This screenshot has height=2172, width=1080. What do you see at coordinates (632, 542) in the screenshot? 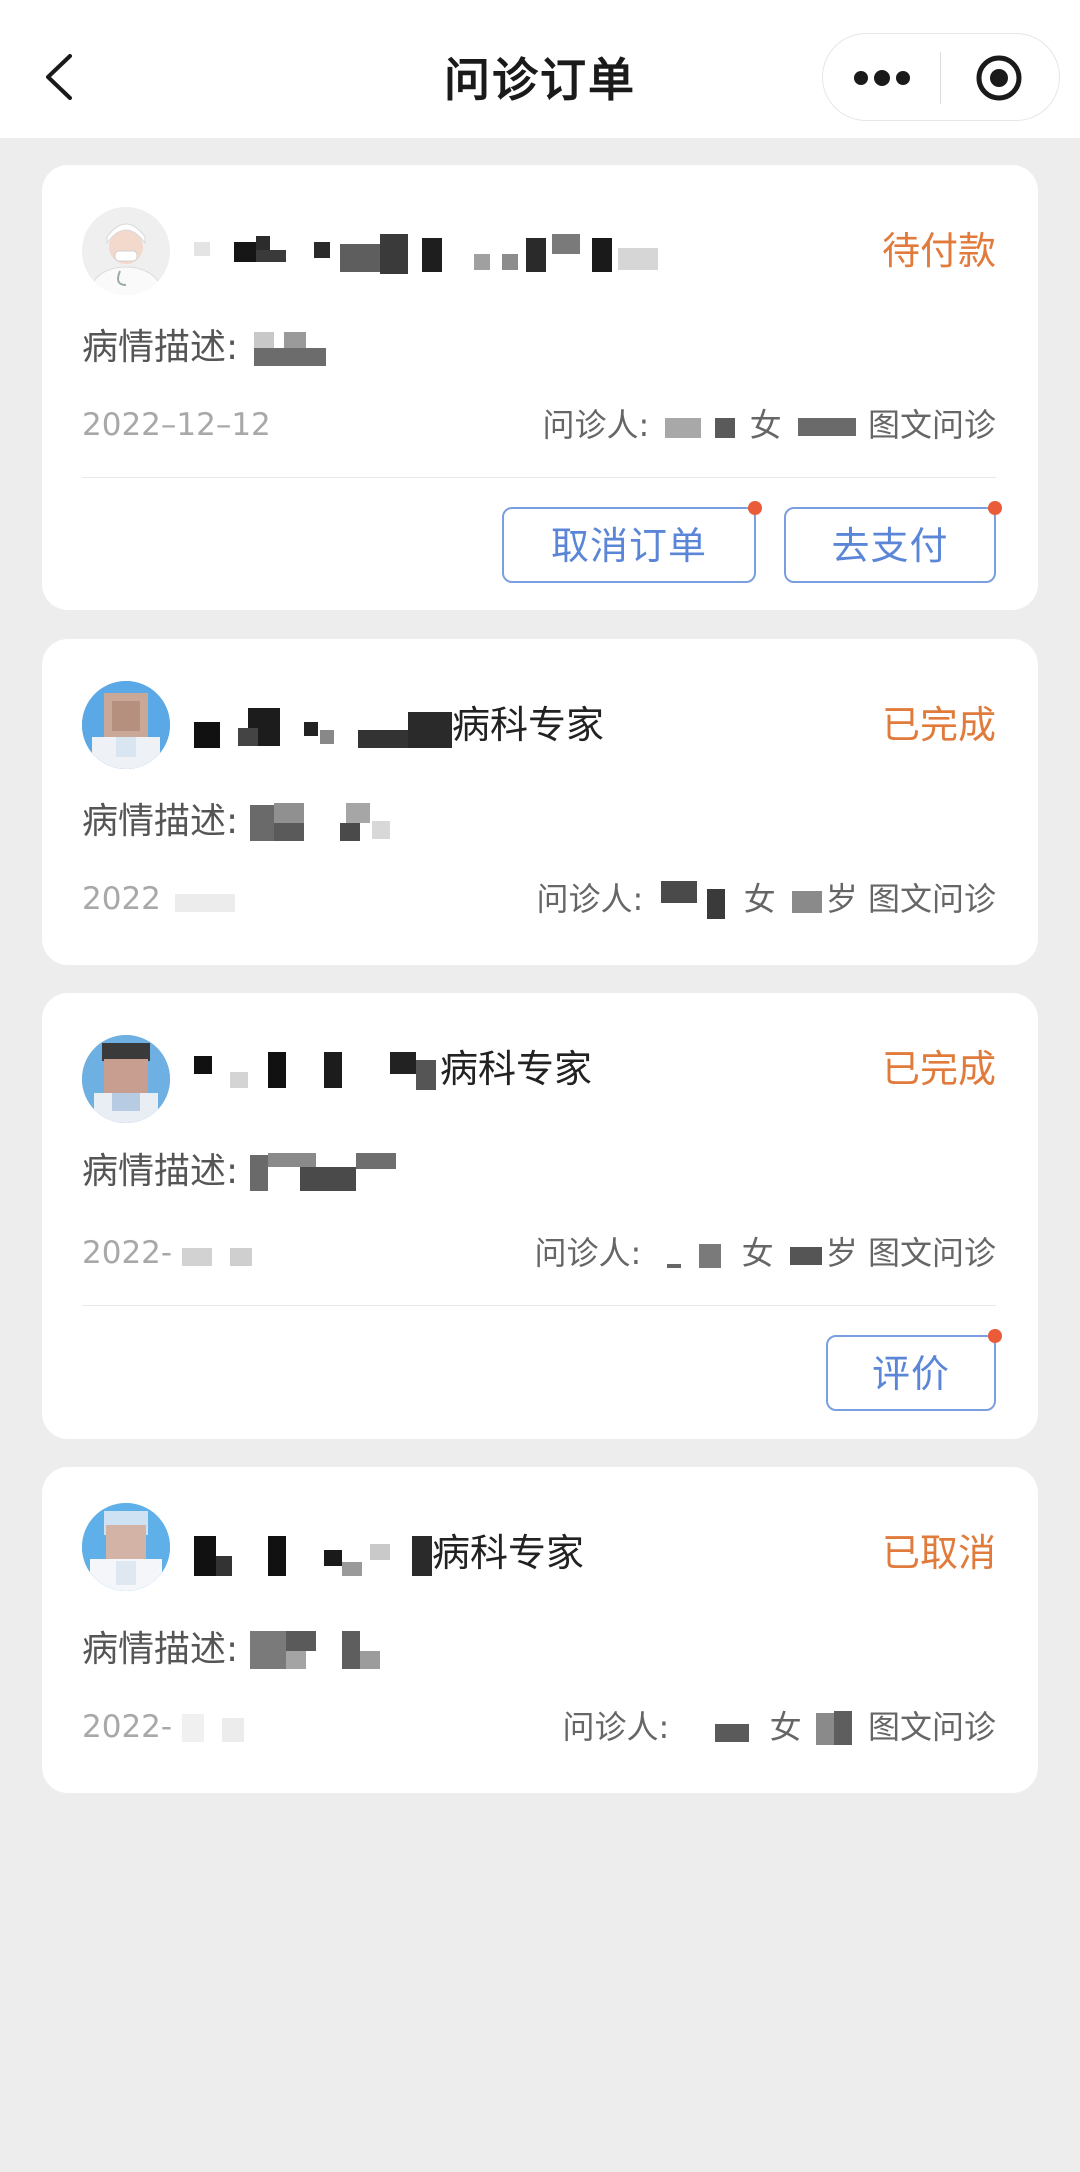
I see `cancel-order-button: 取消订单` at bounding box center [632, 542].